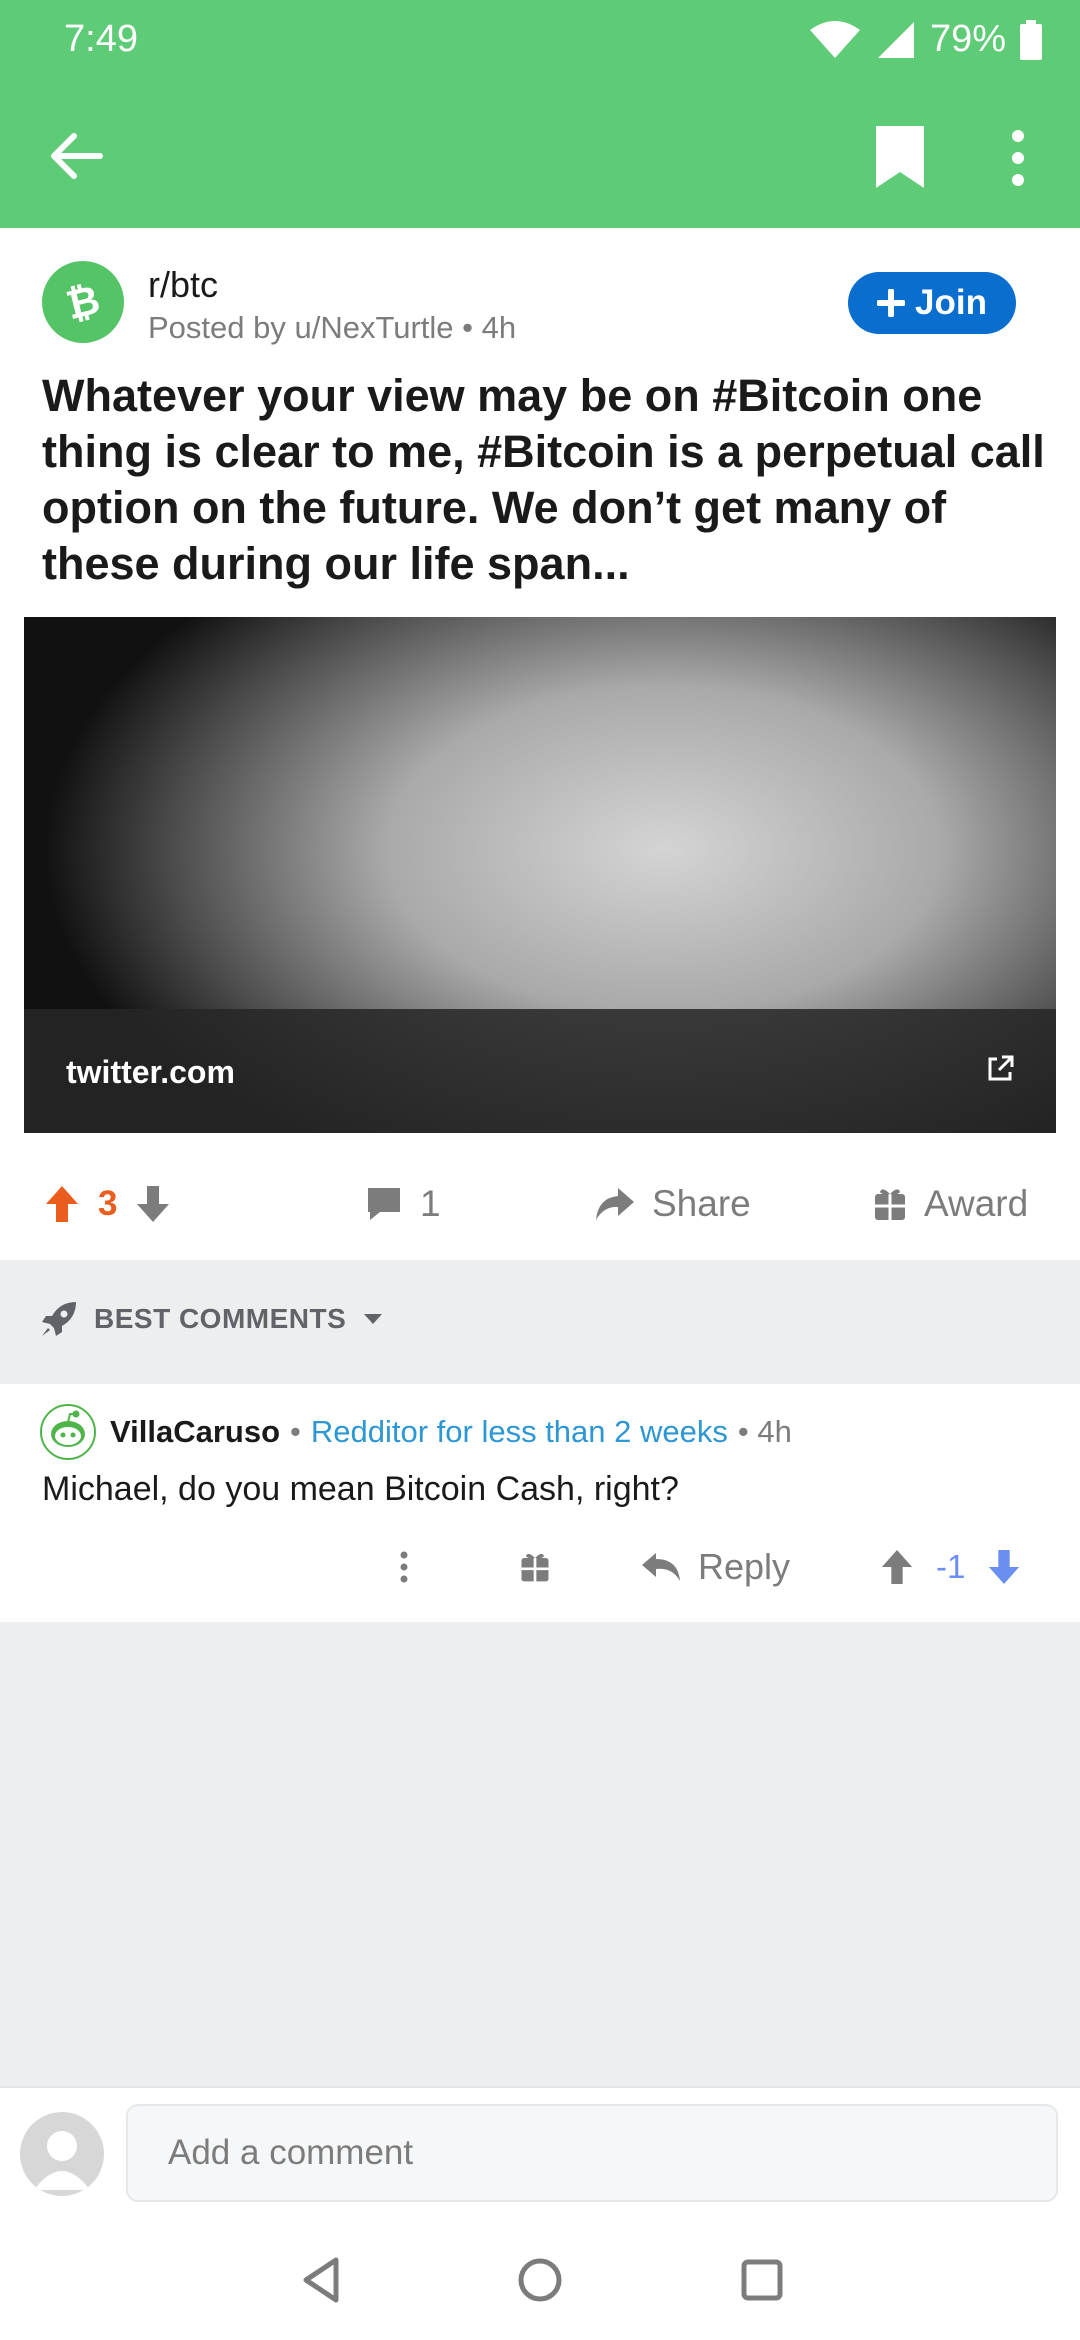  I want to click on user-avatar, so click(62, 2154).